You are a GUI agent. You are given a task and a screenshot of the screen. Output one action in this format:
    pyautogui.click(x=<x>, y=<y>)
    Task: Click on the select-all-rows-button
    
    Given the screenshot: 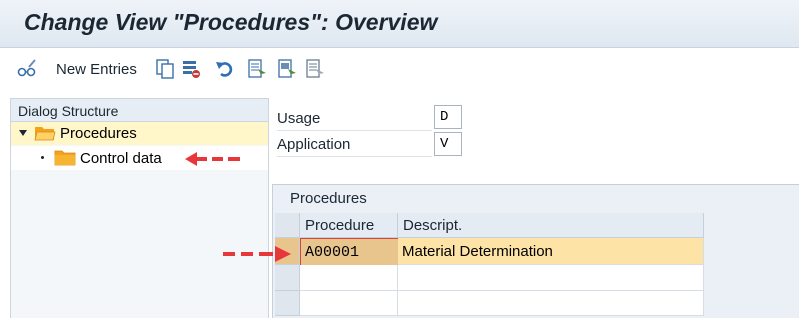 What is the action you would take?
    pyautogui.click(x=287, y=225)
    